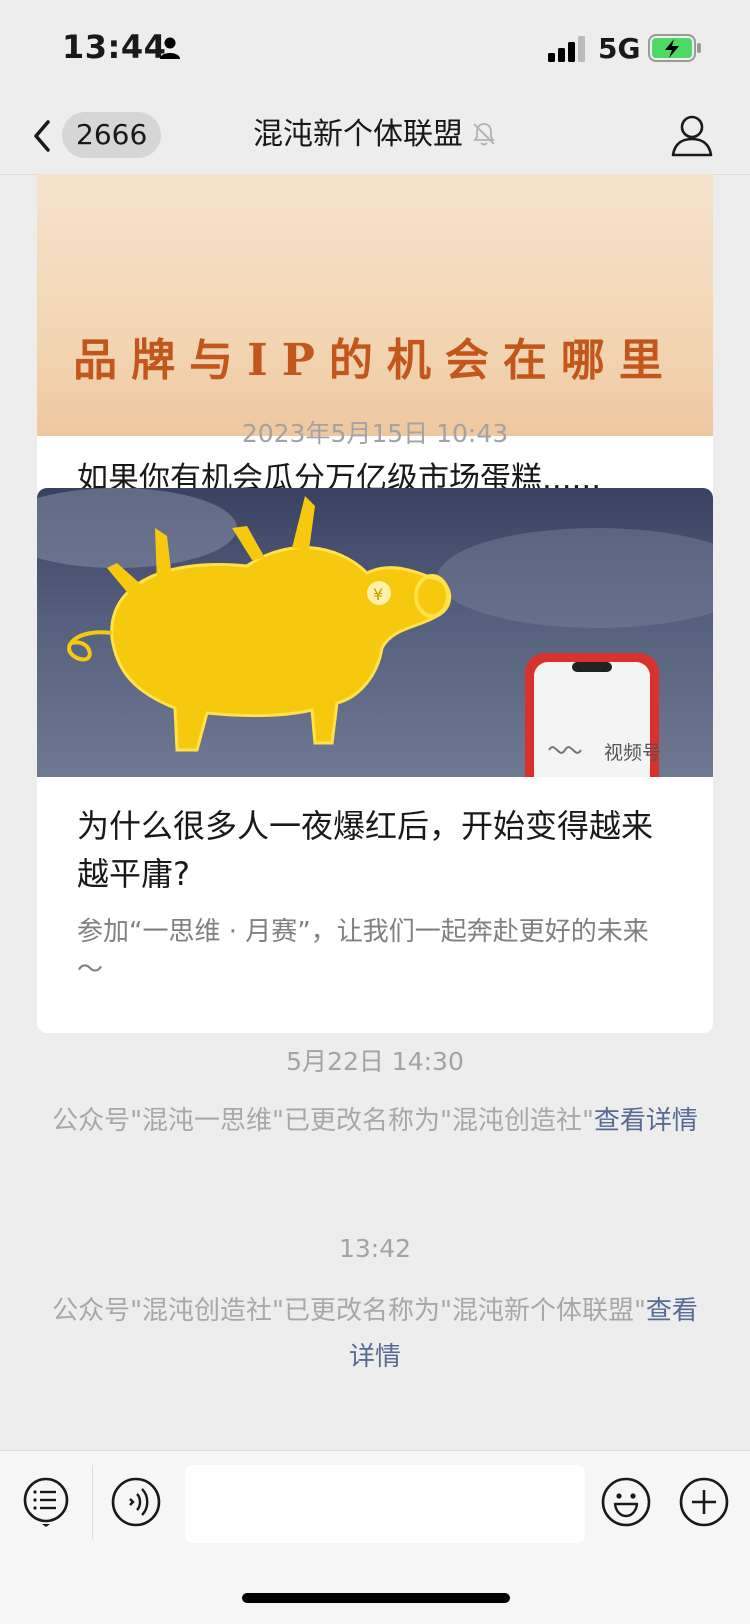  I want to click on status-time: 13:44, so click(114, 47).